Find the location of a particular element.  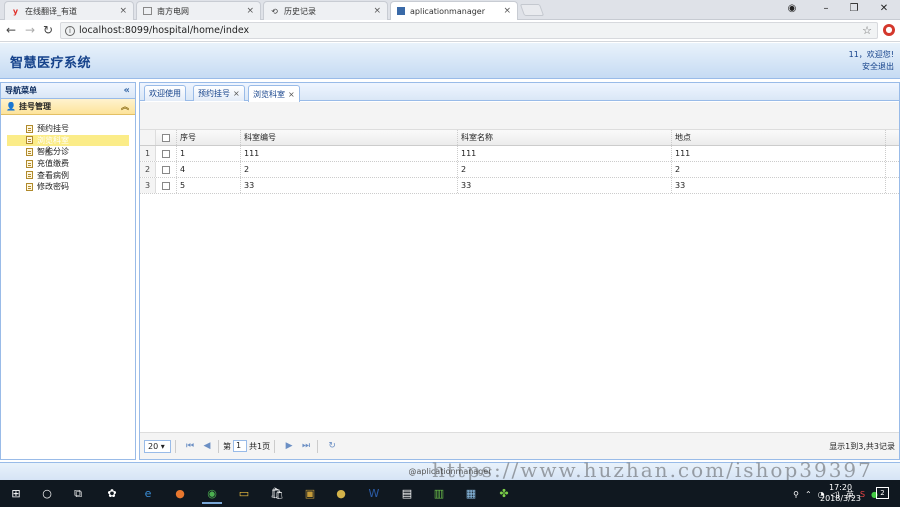

people-icon: ⚲ is located at coordinates (796, 494).